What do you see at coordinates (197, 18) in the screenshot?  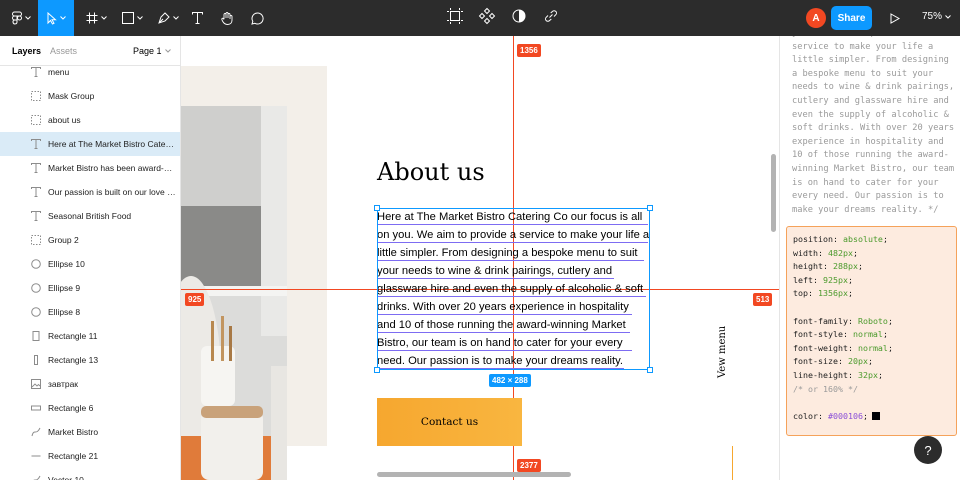 I see `text-tool-button` at bounding box center [197, 18].